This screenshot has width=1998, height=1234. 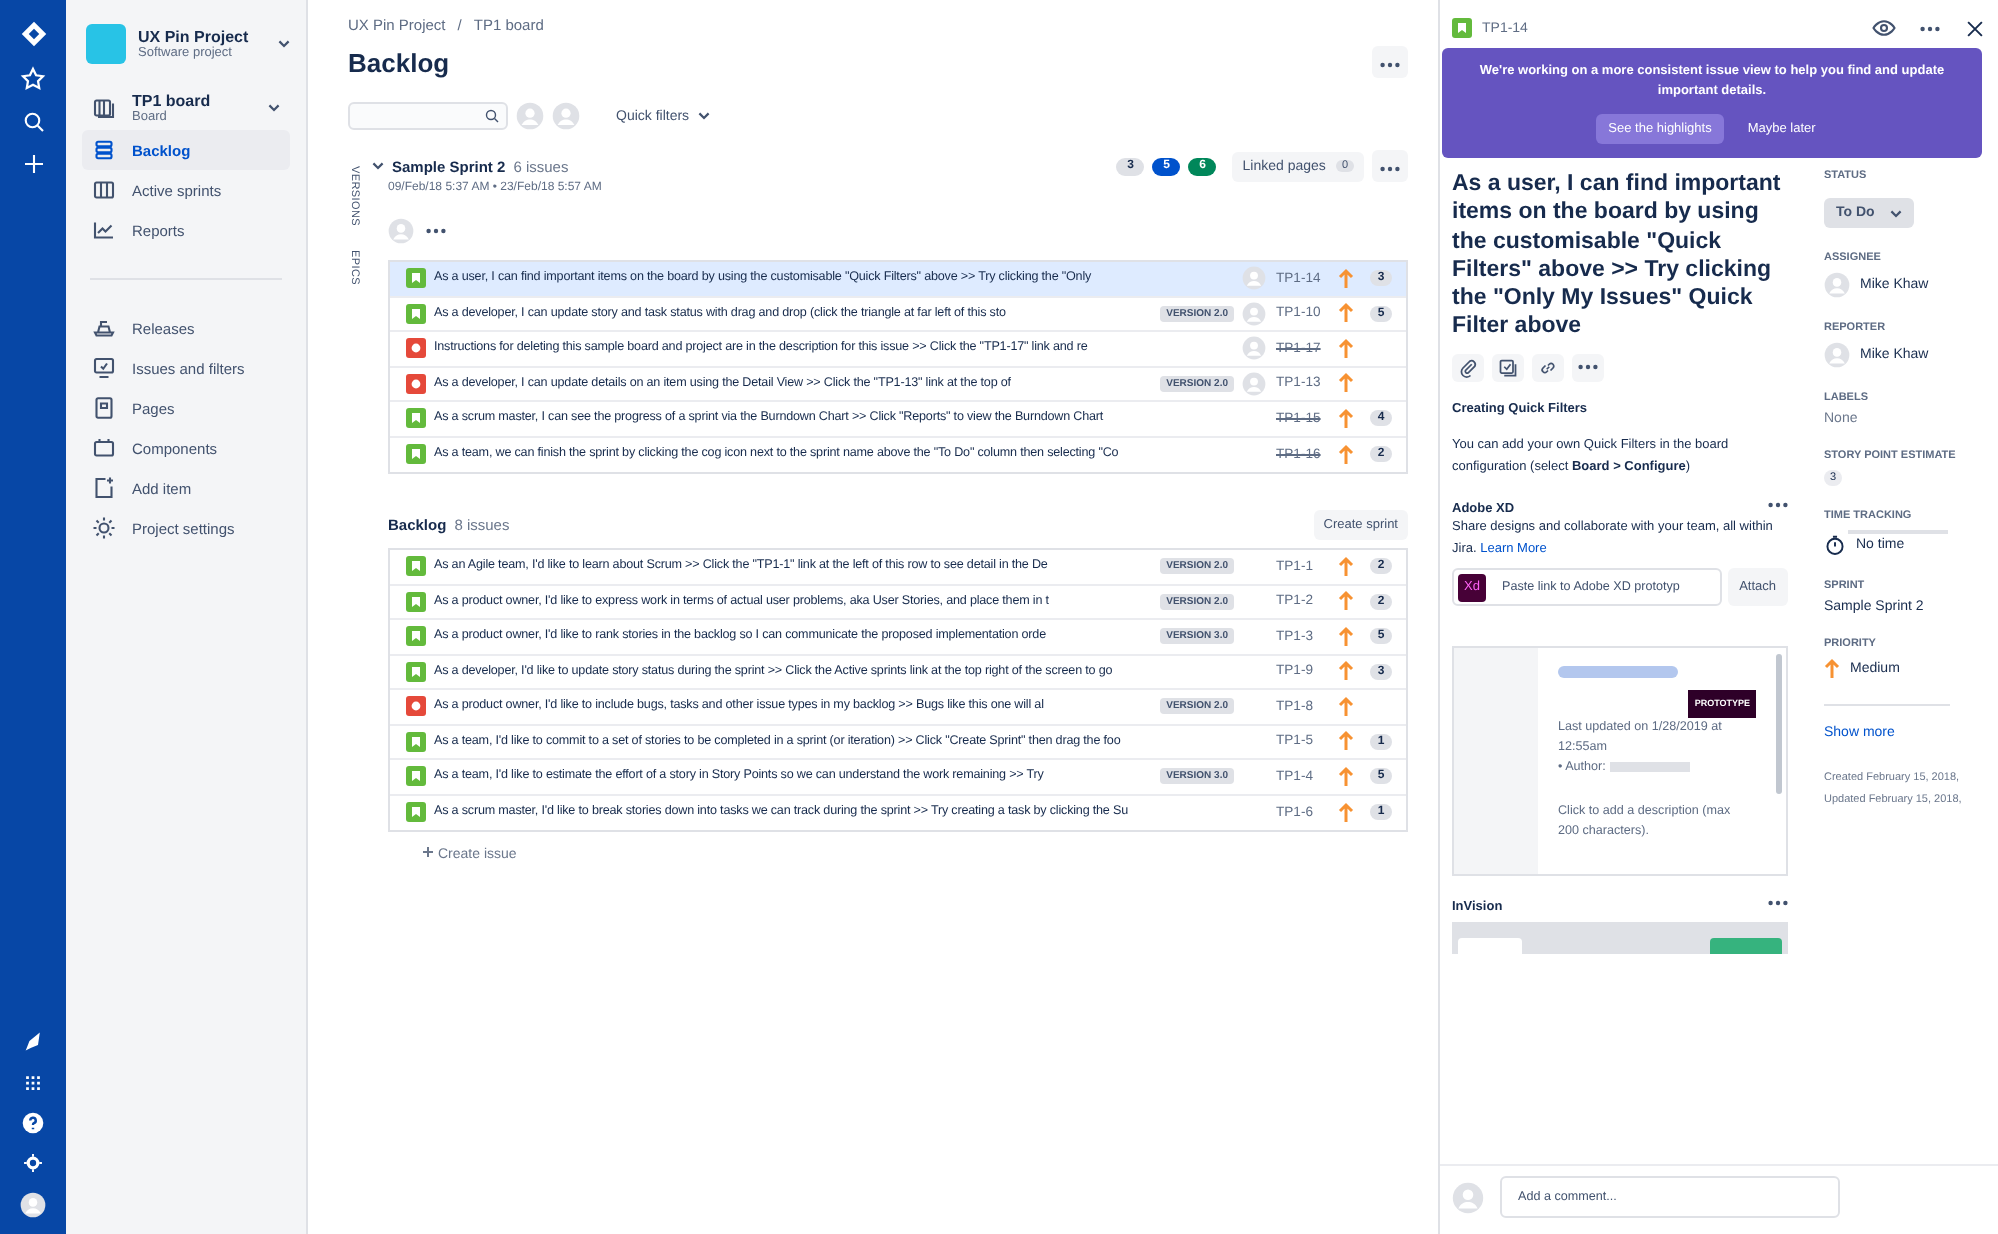 I want to click on profile-avatar-icon, so click(x=33, y=1205).